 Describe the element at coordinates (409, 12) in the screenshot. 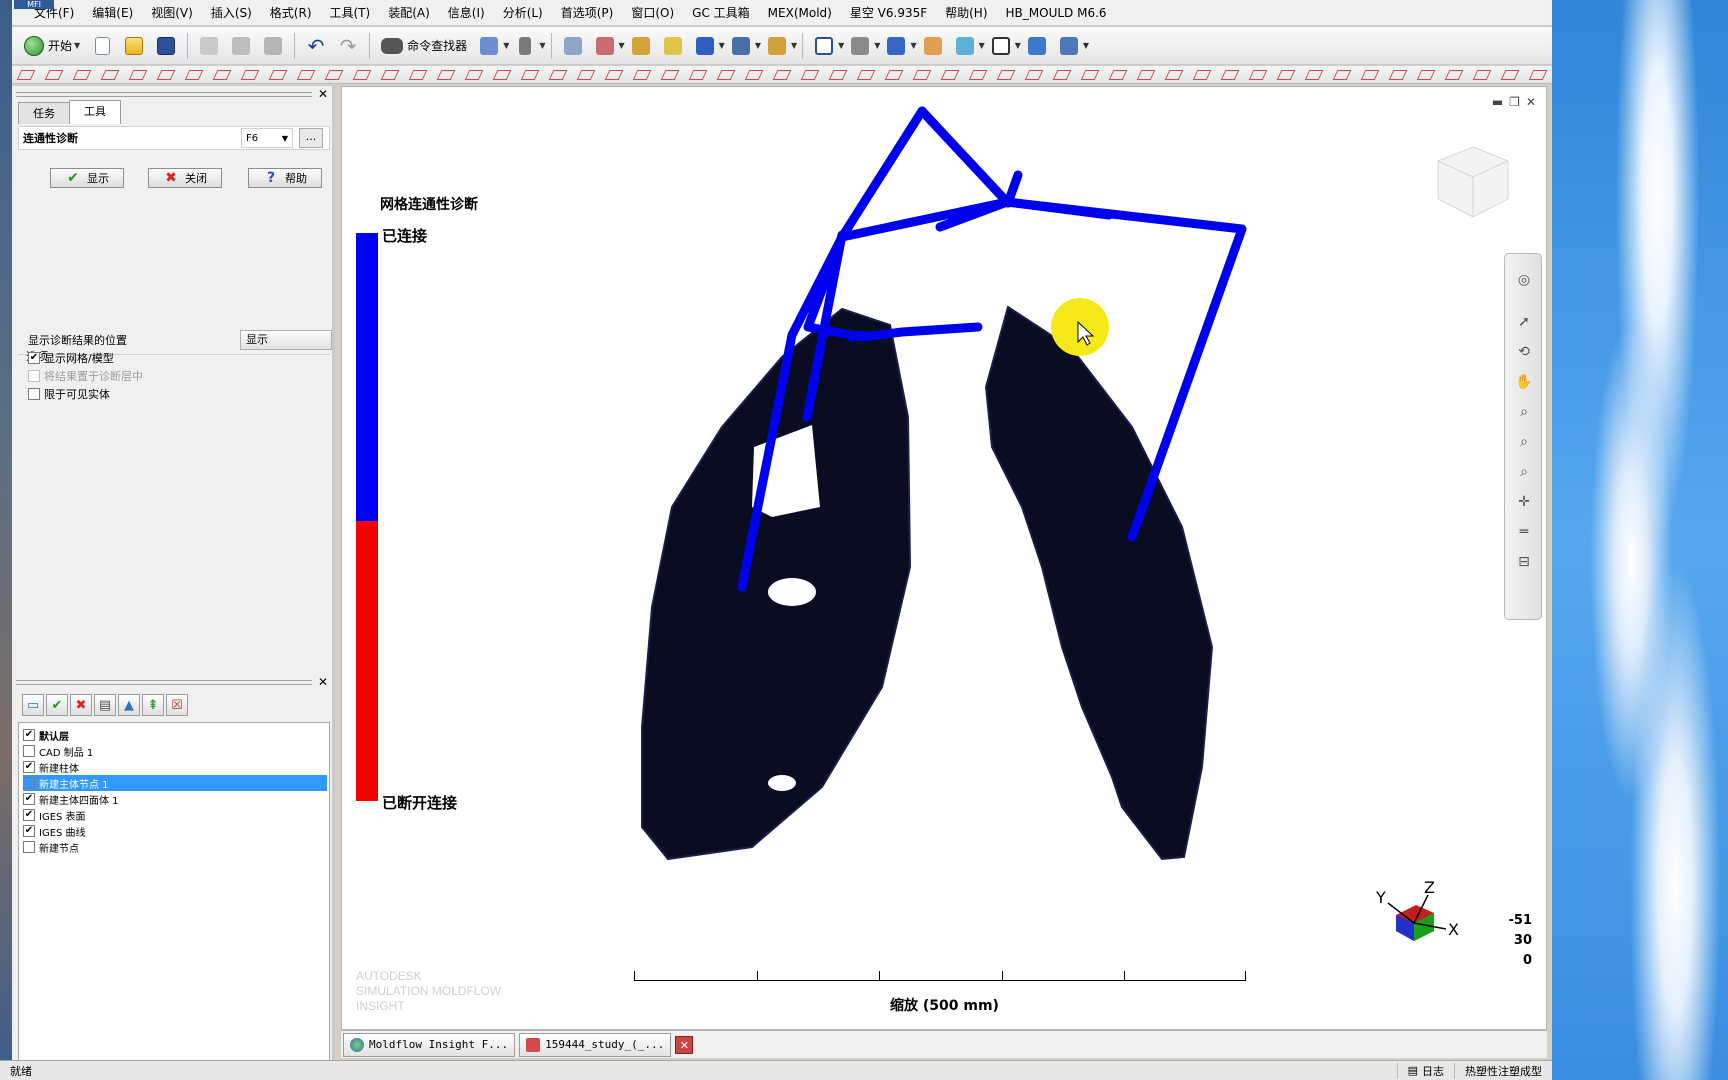

I see `menu-assembly: 装配(A)` at that location.